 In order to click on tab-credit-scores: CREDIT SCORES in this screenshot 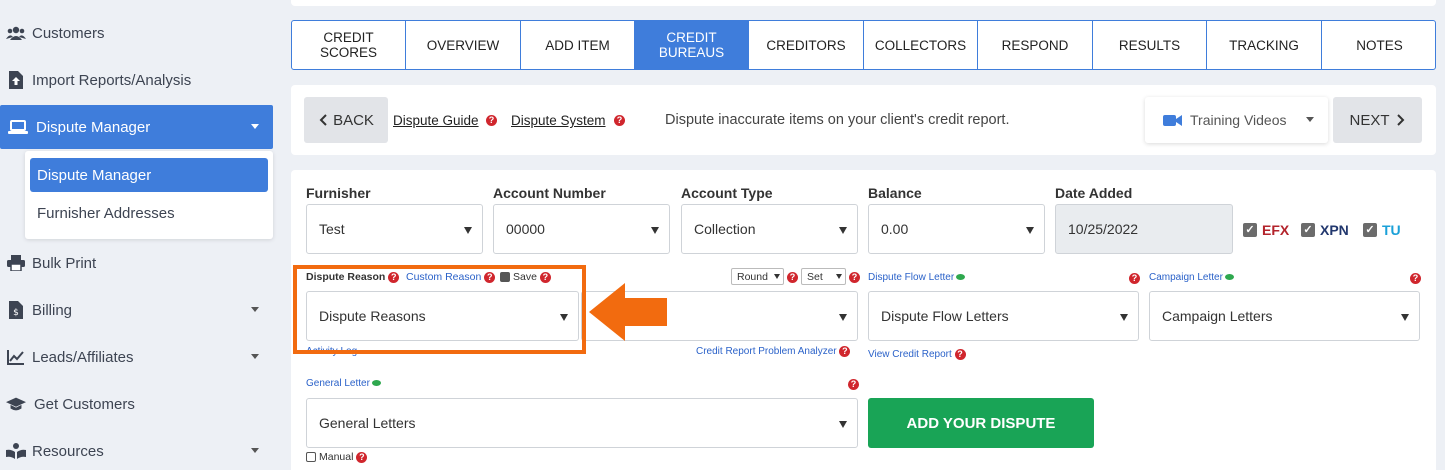, I will do `click(349, 45)`.